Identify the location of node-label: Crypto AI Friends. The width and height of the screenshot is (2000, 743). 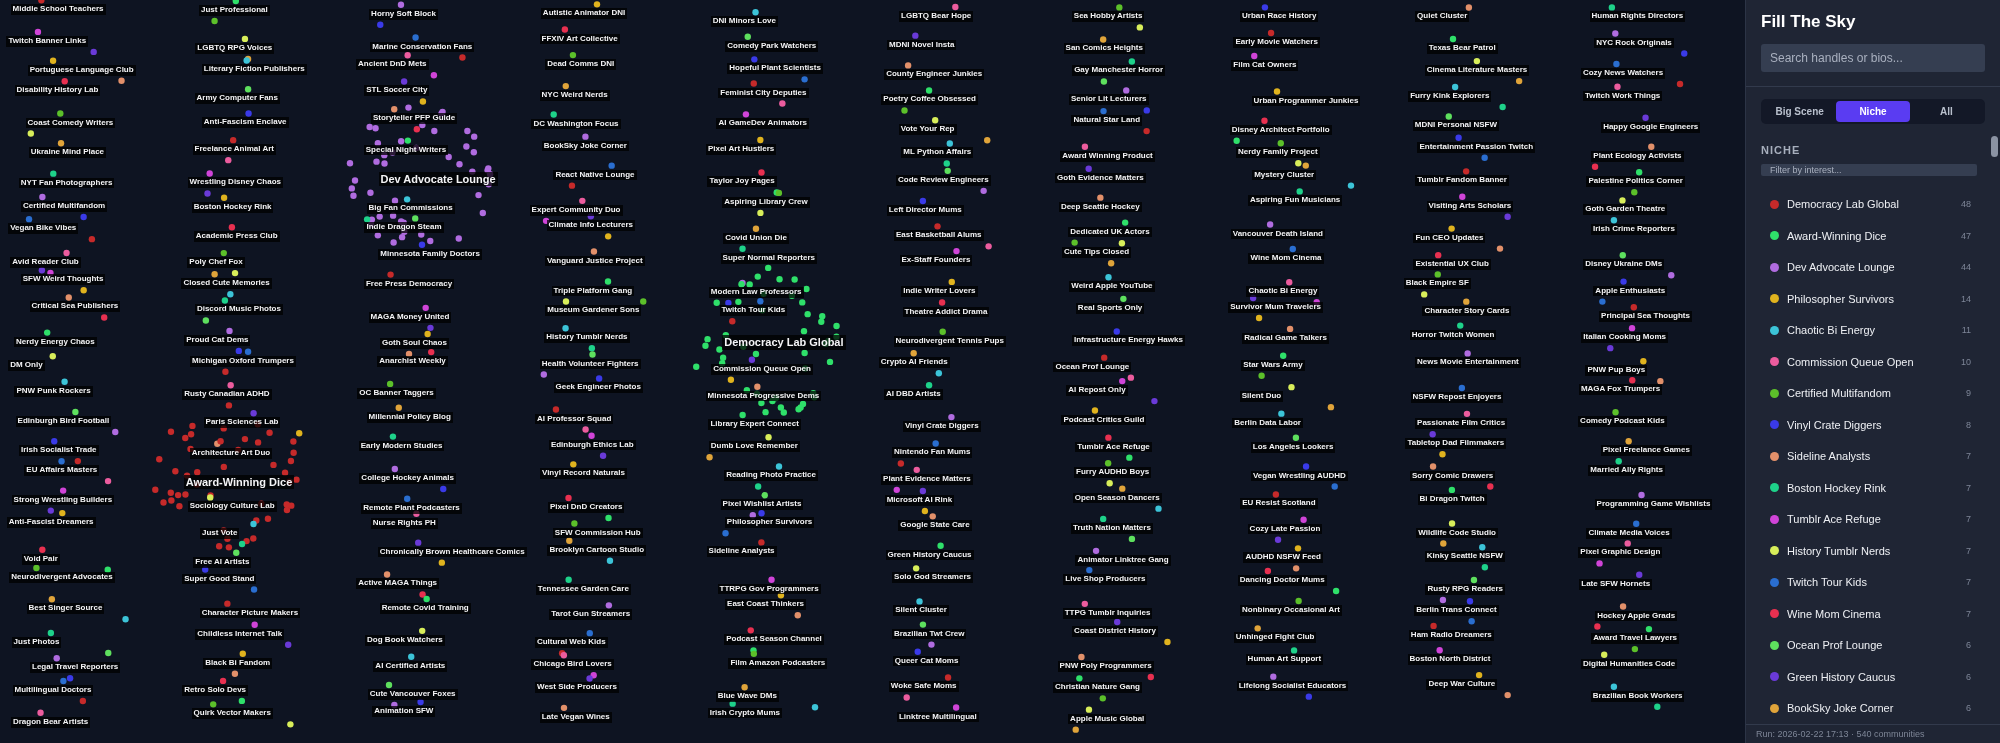
(914, 362).